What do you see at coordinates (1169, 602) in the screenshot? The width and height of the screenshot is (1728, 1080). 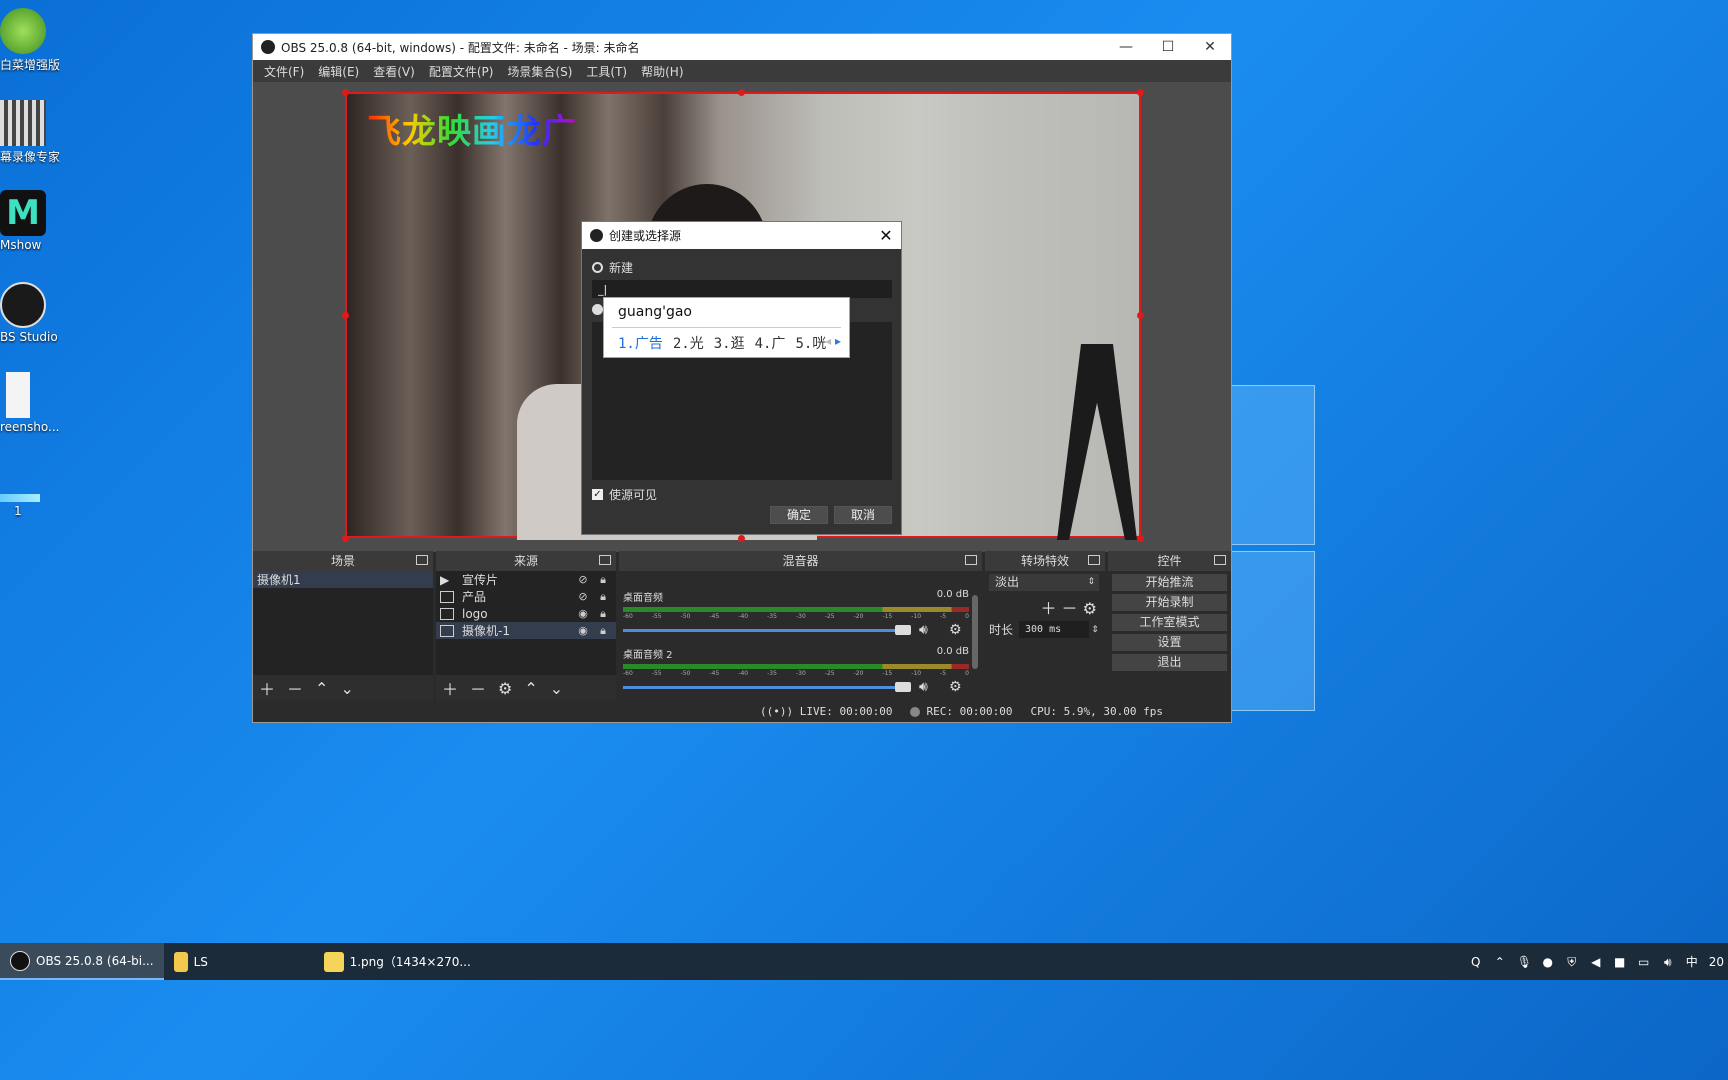 I see `start-recording-button: 开始录制` at bounding box center [1169, 602].